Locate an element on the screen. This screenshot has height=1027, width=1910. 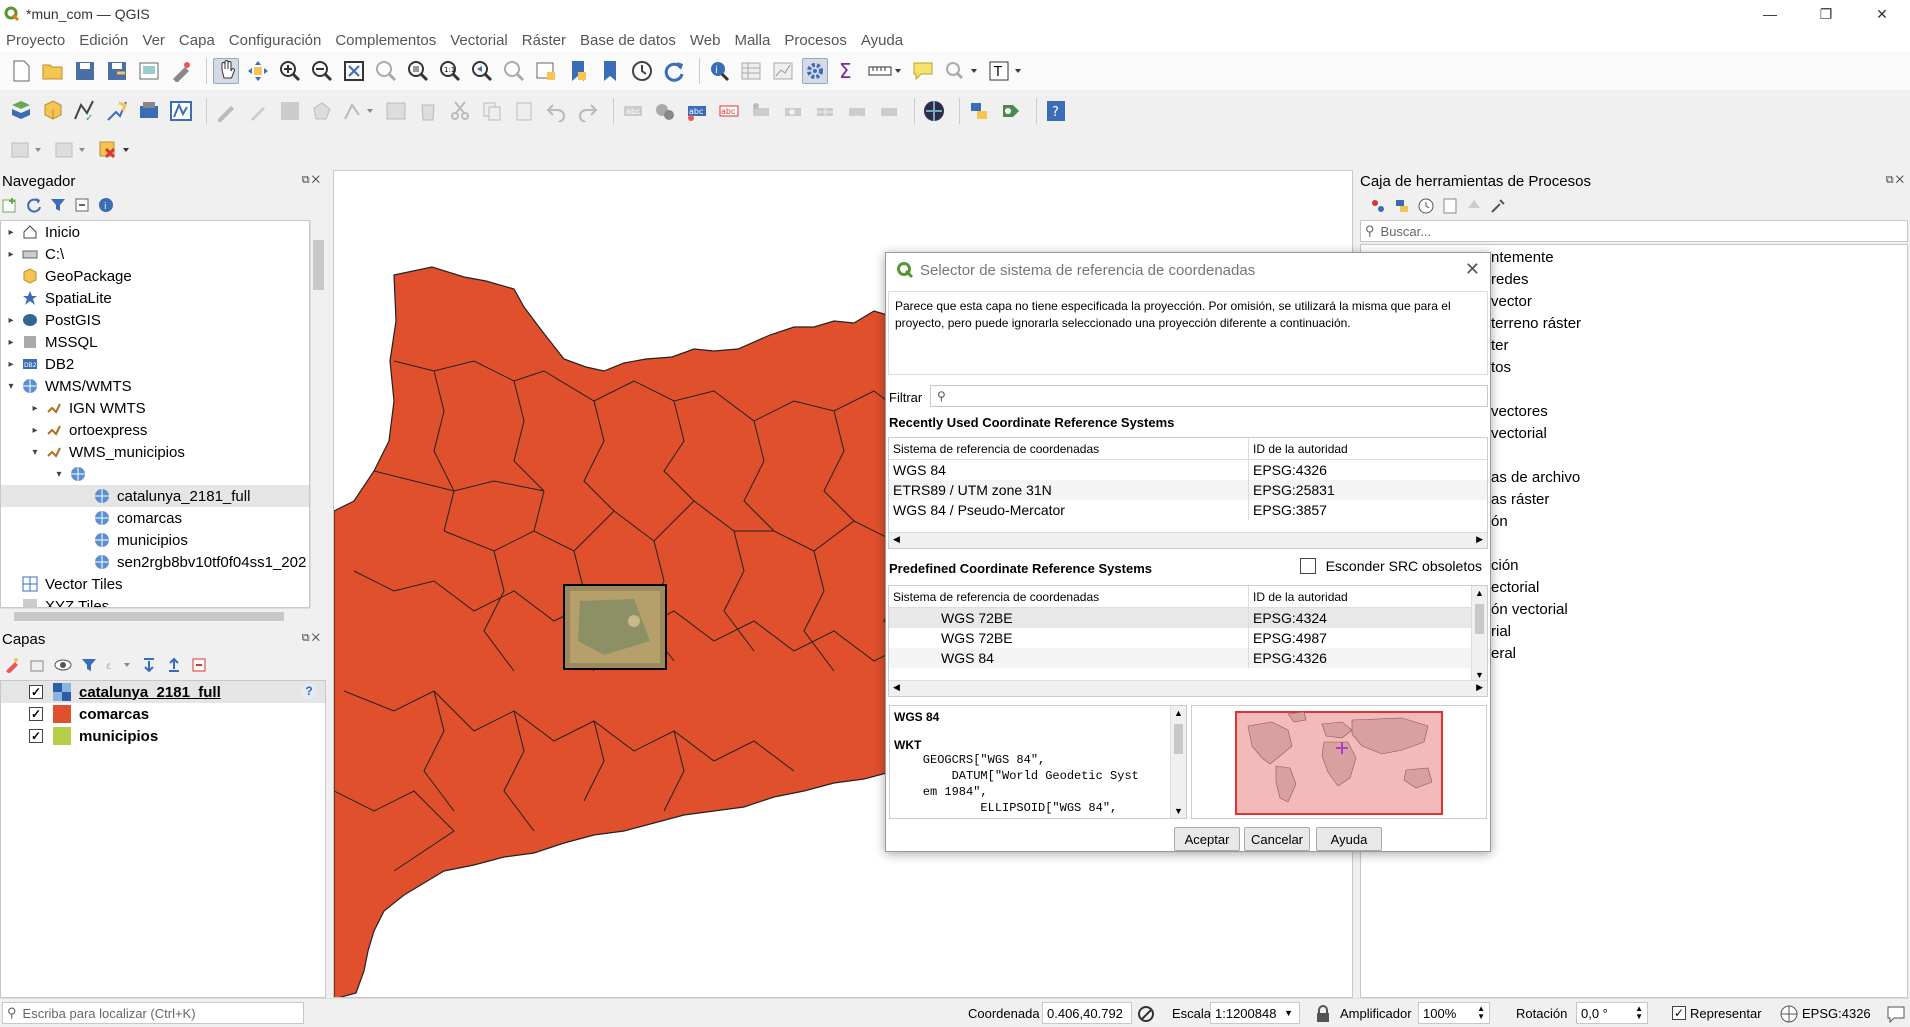
hide-deprecated-checkbox is located at coordinates (1307, 566).